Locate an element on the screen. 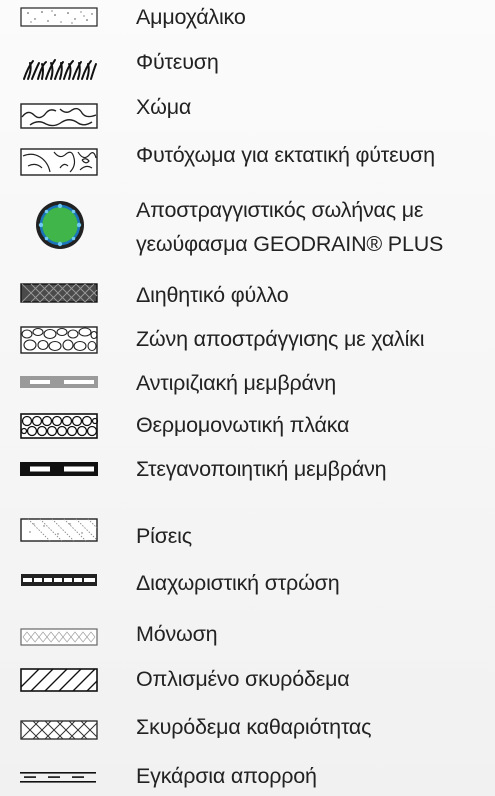 The width and height of the screenshot is (495, 796). topsoil-icon is located at coordinates (59, 162).